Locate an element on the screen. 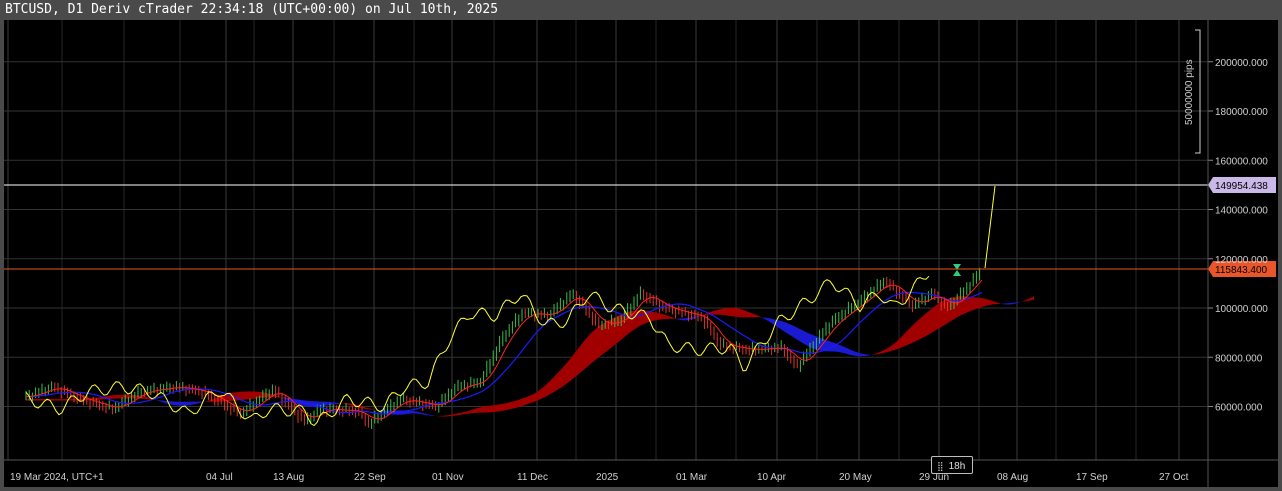  x-tick-label: 01 Nov is located at coordinates (448, 477).